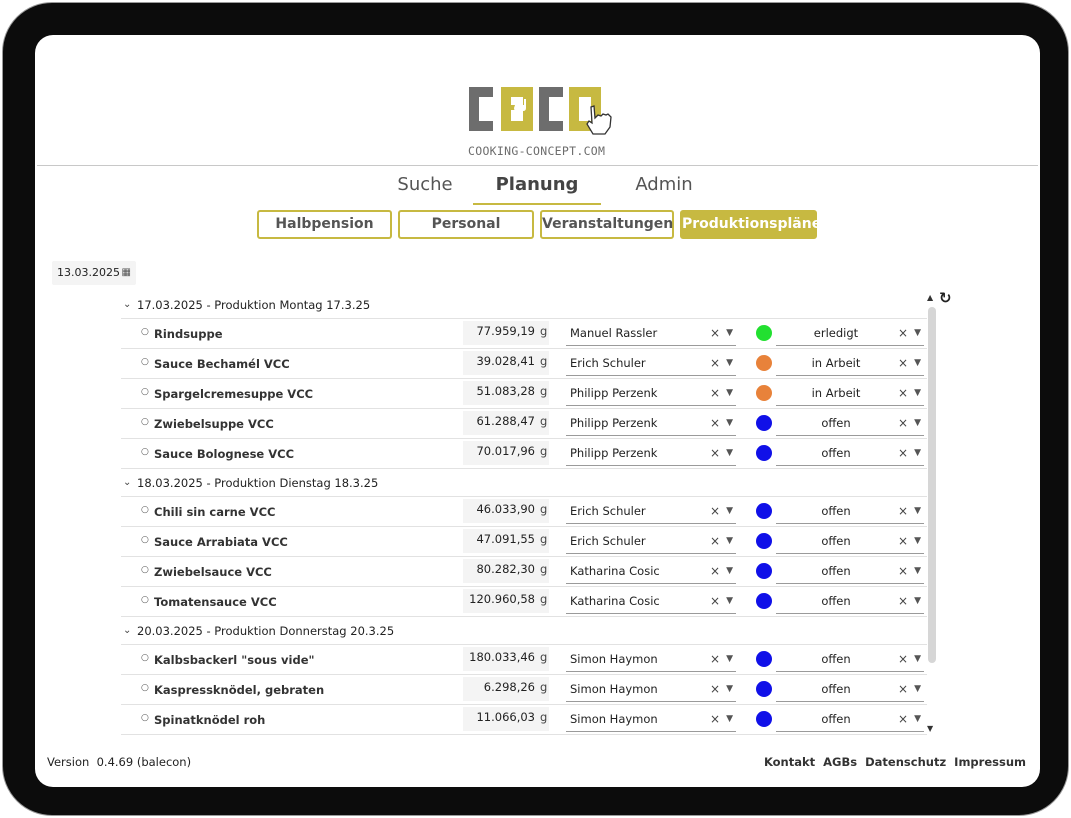  I want to click on subtab-personal: Personal, so click(466, 224).